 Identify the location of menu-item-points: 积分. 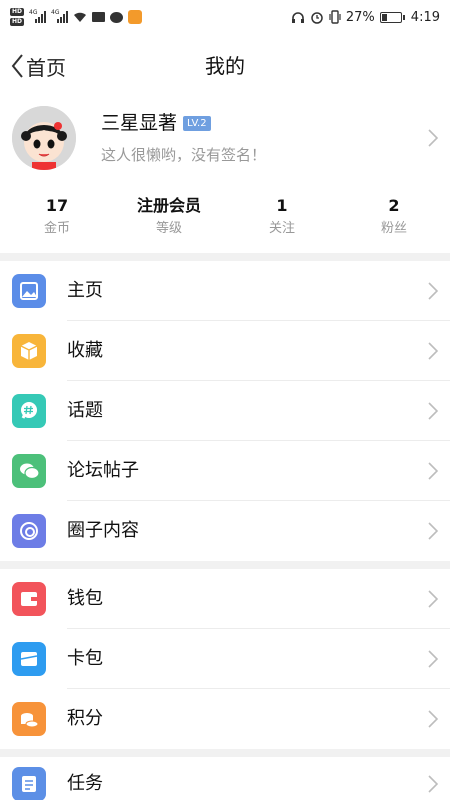
(225, 719).